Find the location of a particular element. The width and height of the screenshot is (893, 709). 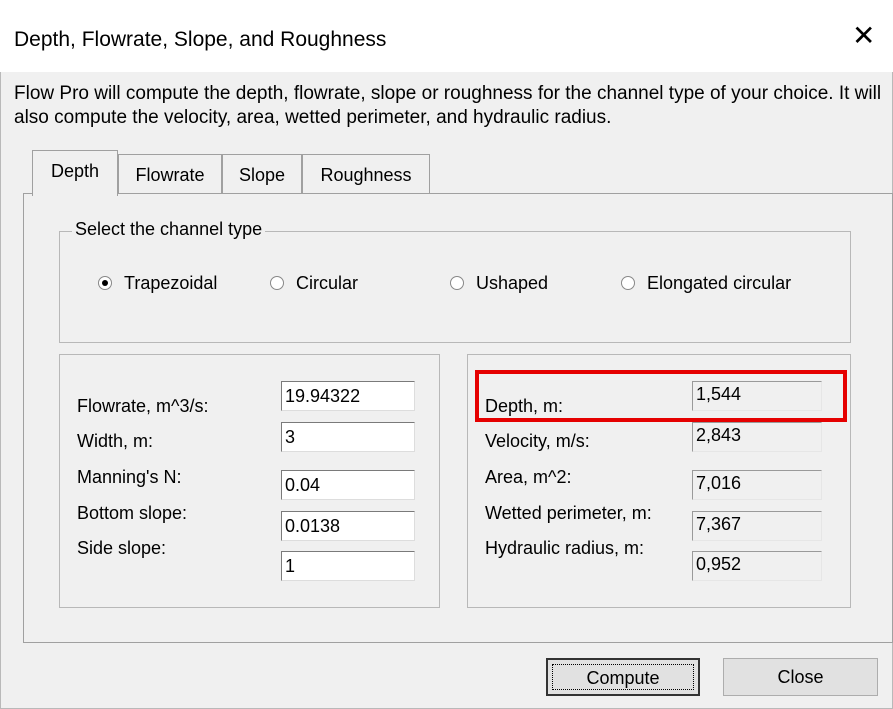

tab-flowrate: Flowrate is located at coordinates (170, 174).